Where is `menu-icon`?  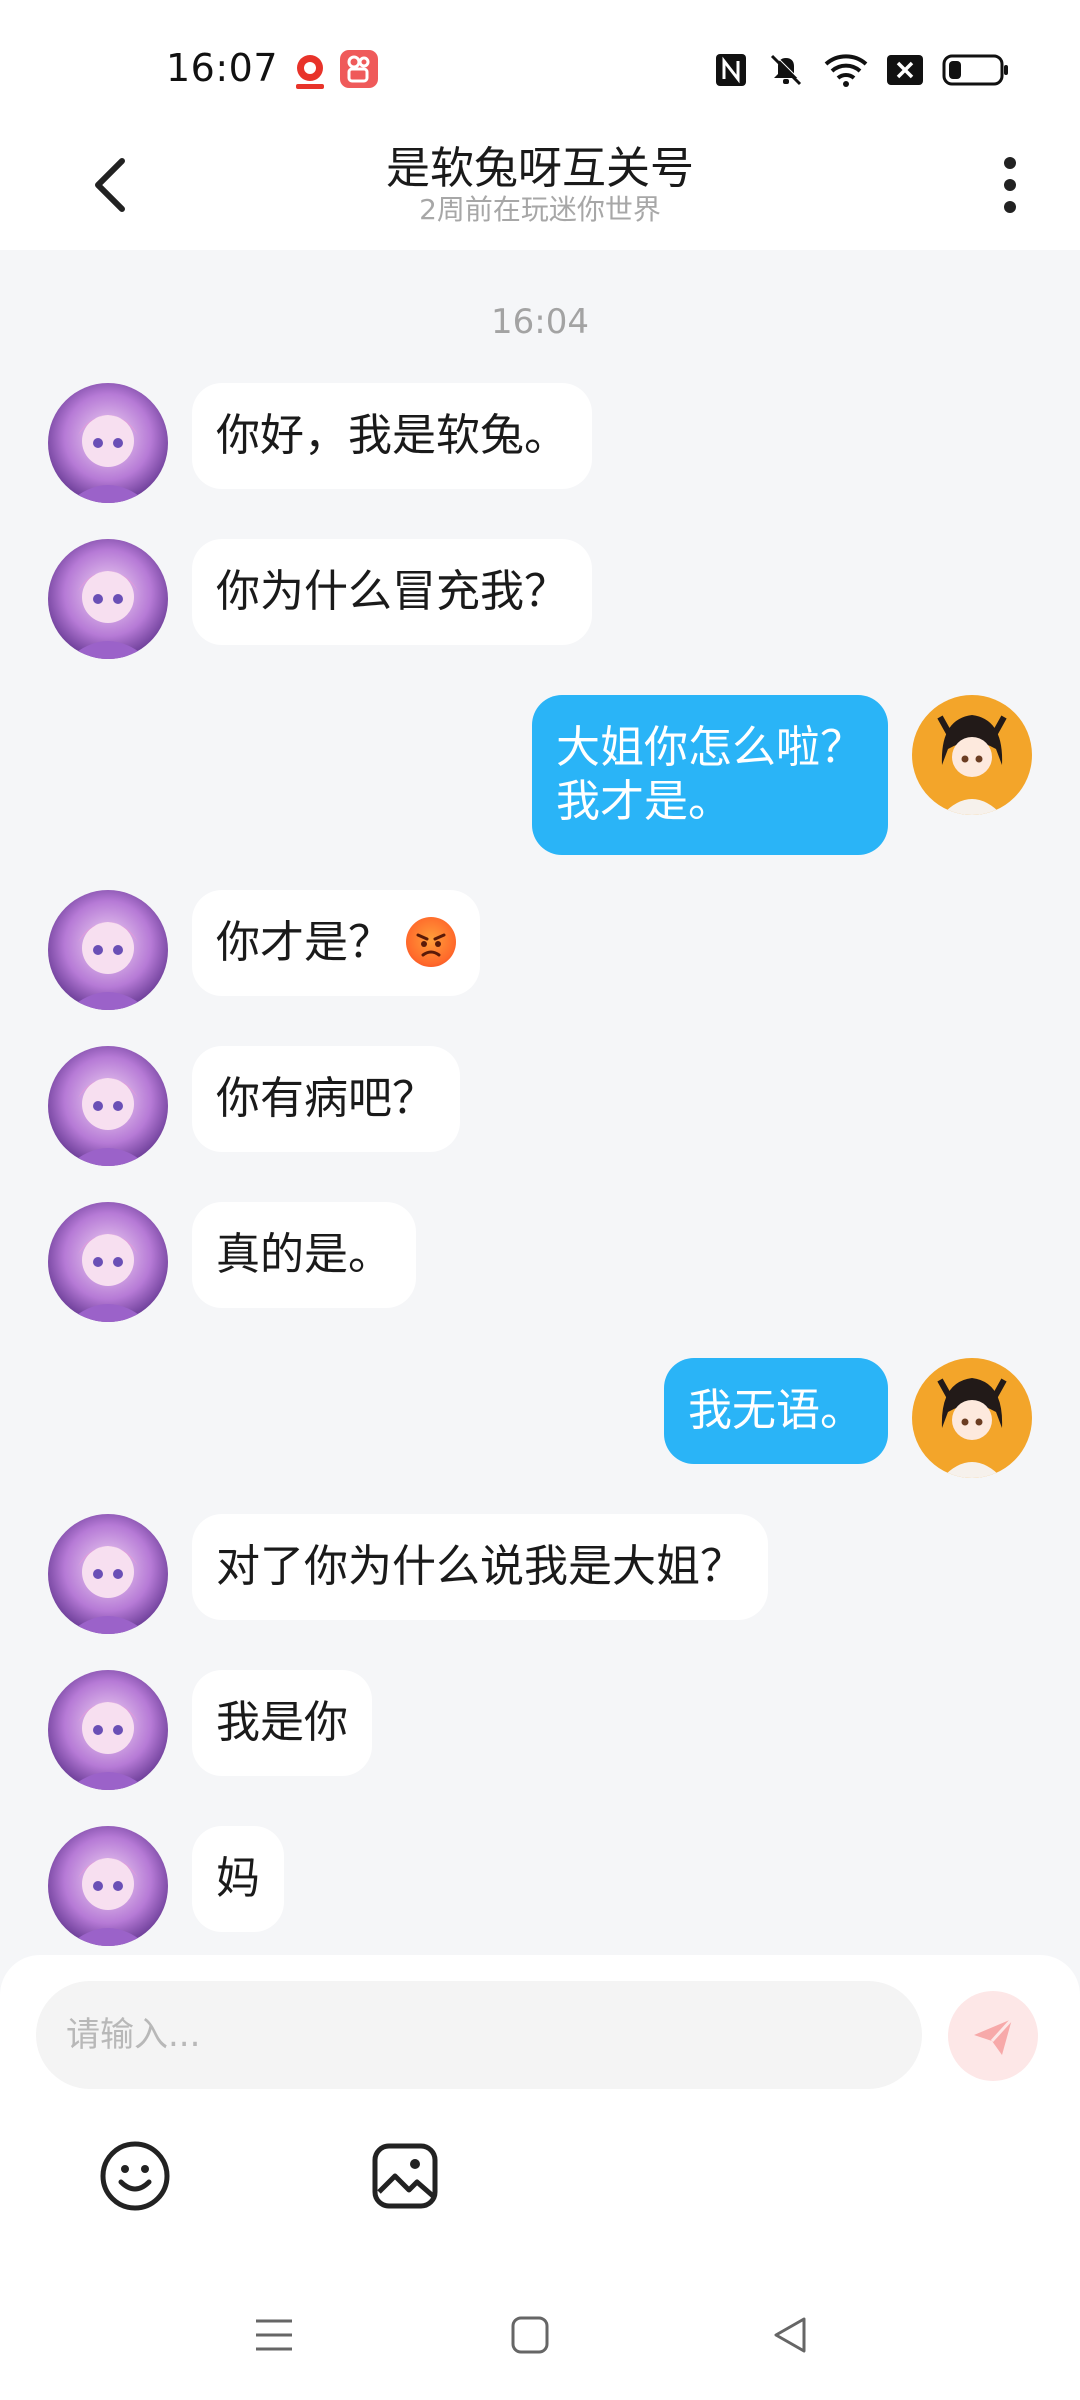
menu-icon is located at coordinates (274, 2335).